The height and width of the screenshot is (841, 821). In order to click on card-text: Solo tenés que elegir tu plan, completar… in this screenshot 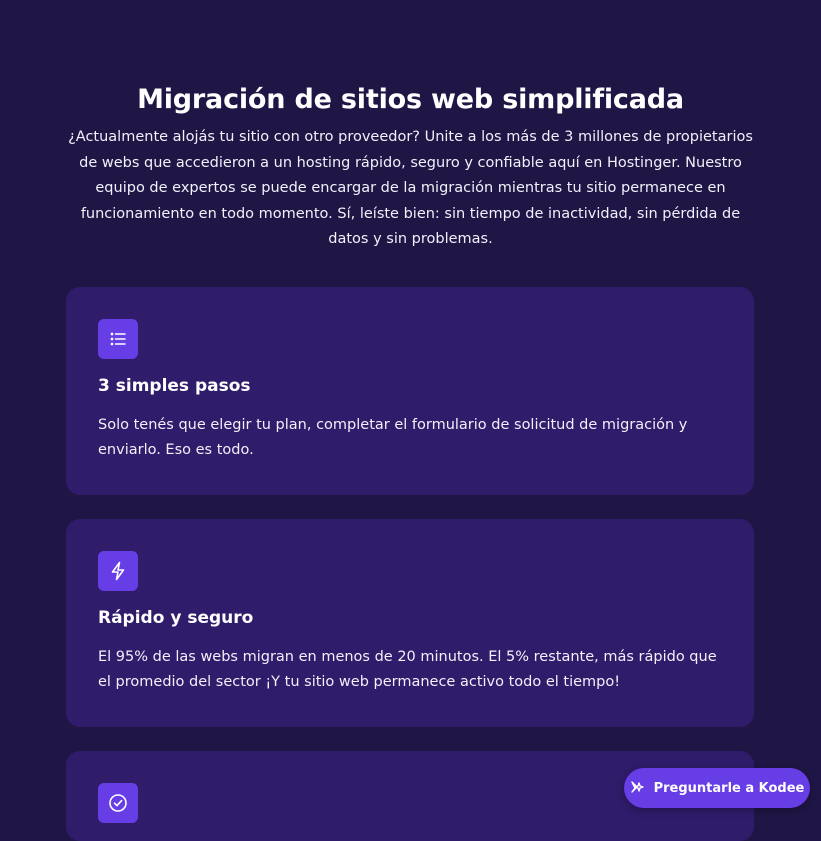, I will do `click(393, 437)`.